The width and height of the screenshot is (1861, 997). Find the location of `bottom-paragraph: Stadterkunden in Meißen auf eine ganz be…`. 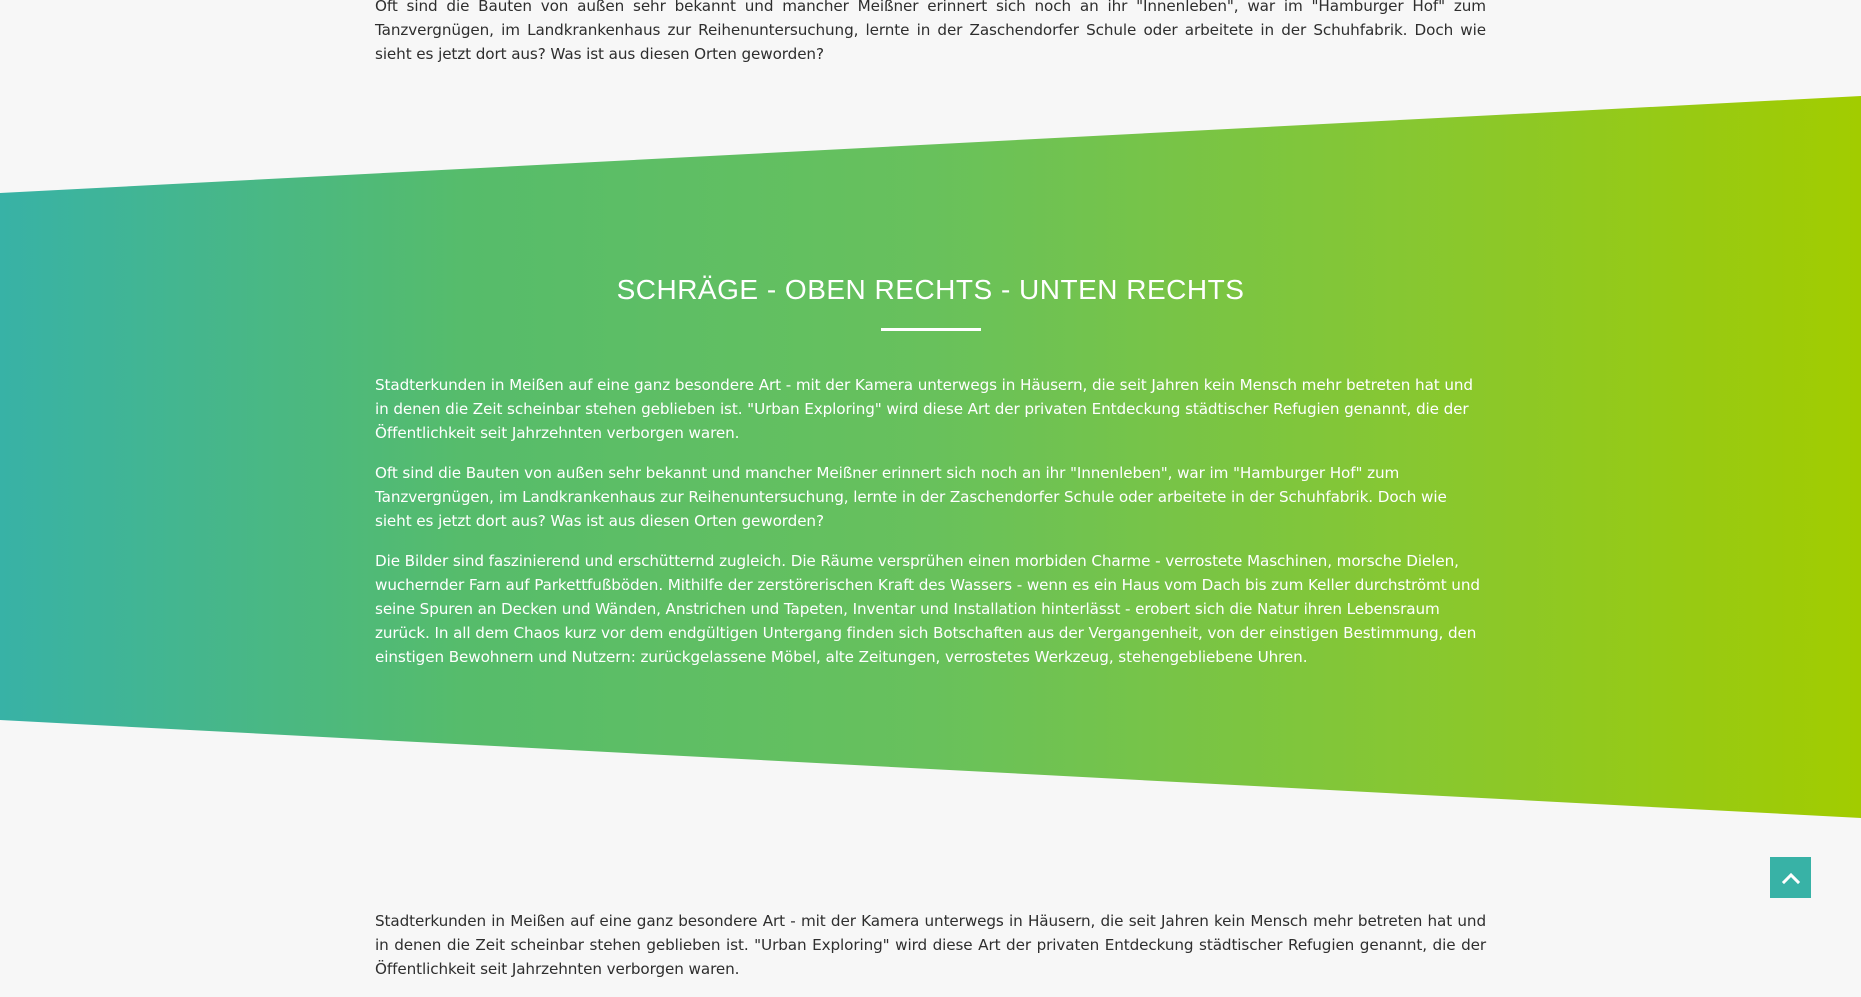

bottom-paragraph: Stadterkunden in Meißen auf eine ganz be… is located at coordinates (930, 945).